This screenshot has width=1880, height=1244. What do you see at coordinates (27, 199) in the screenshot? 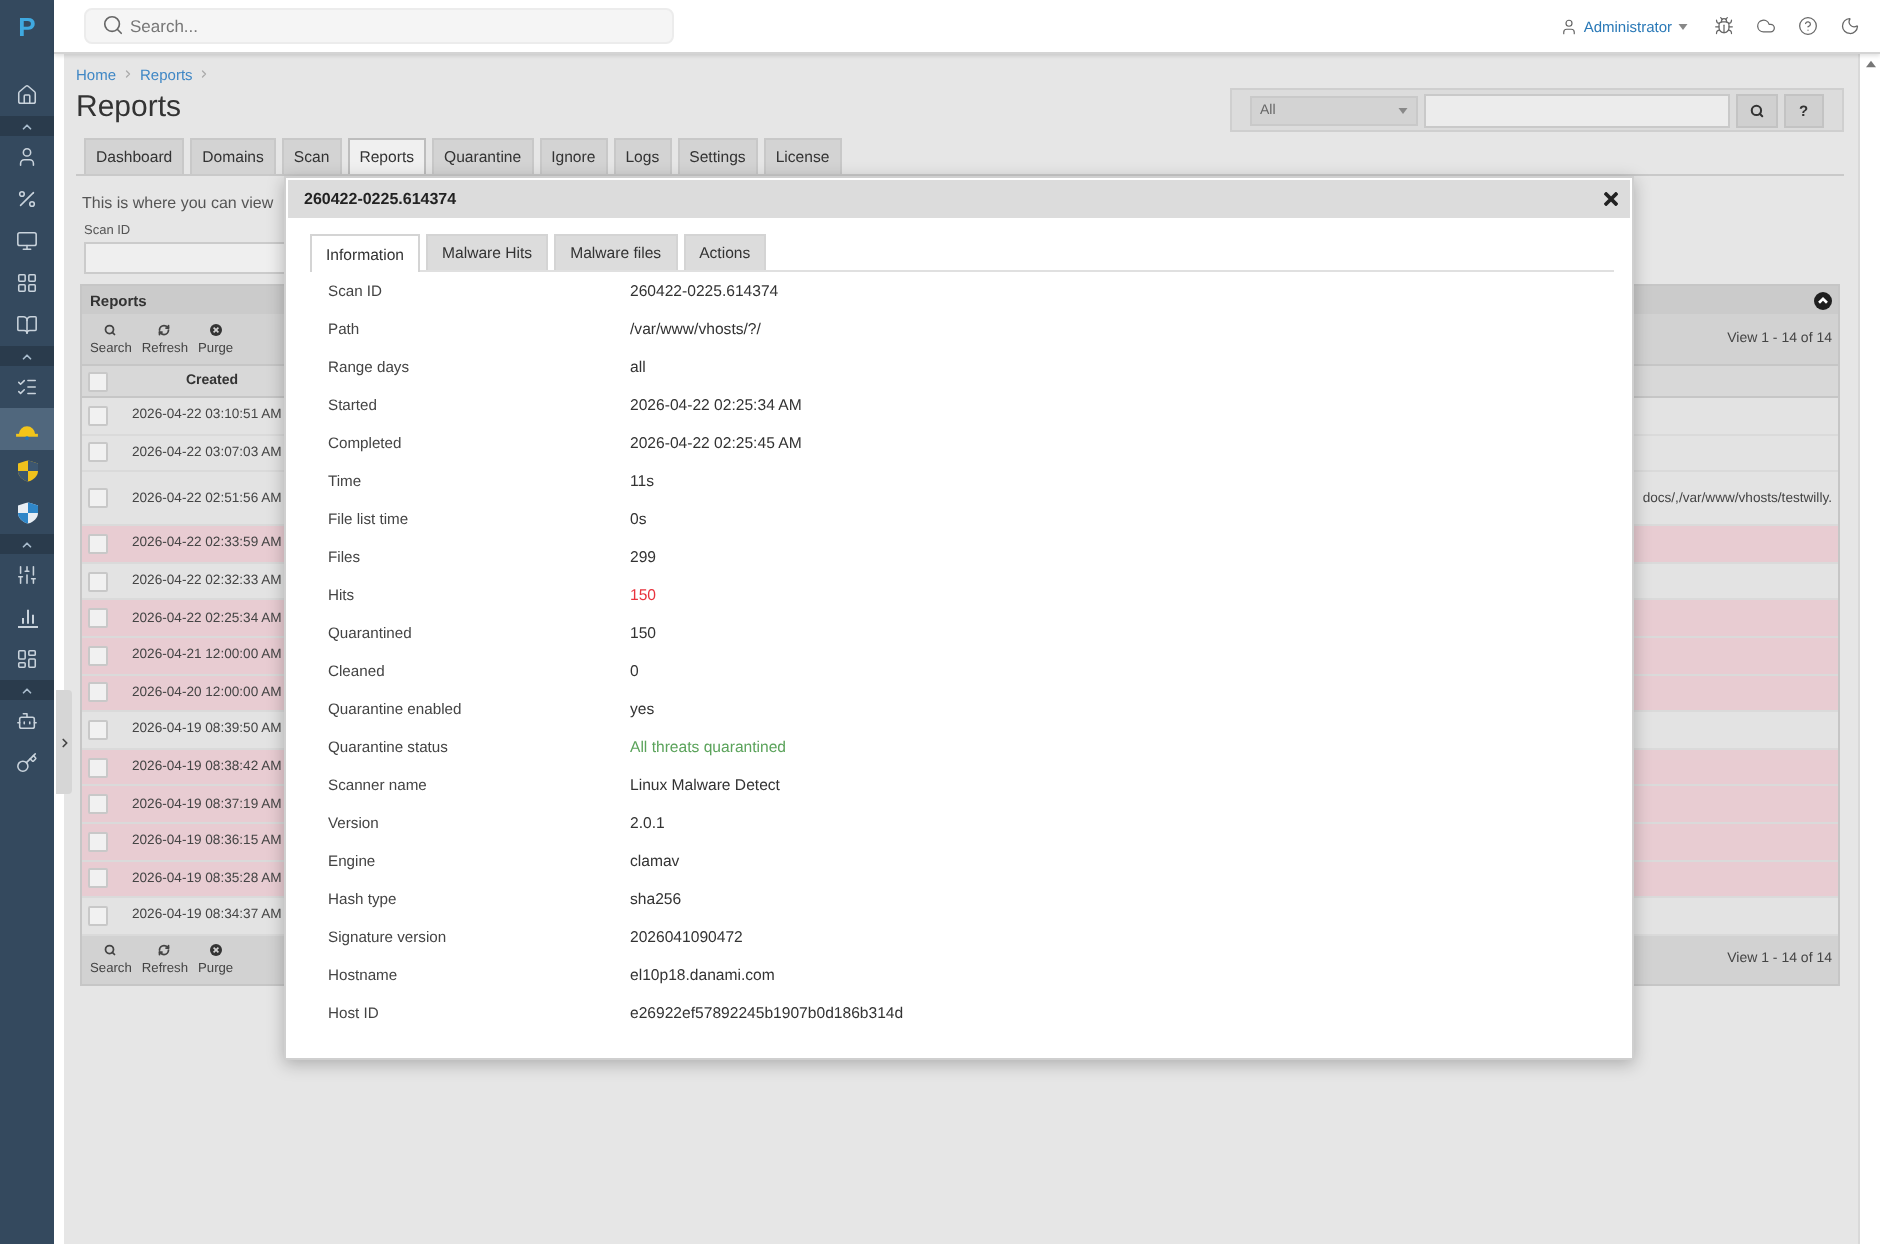
I see `percent-icon` at bounding box center [27, 199].